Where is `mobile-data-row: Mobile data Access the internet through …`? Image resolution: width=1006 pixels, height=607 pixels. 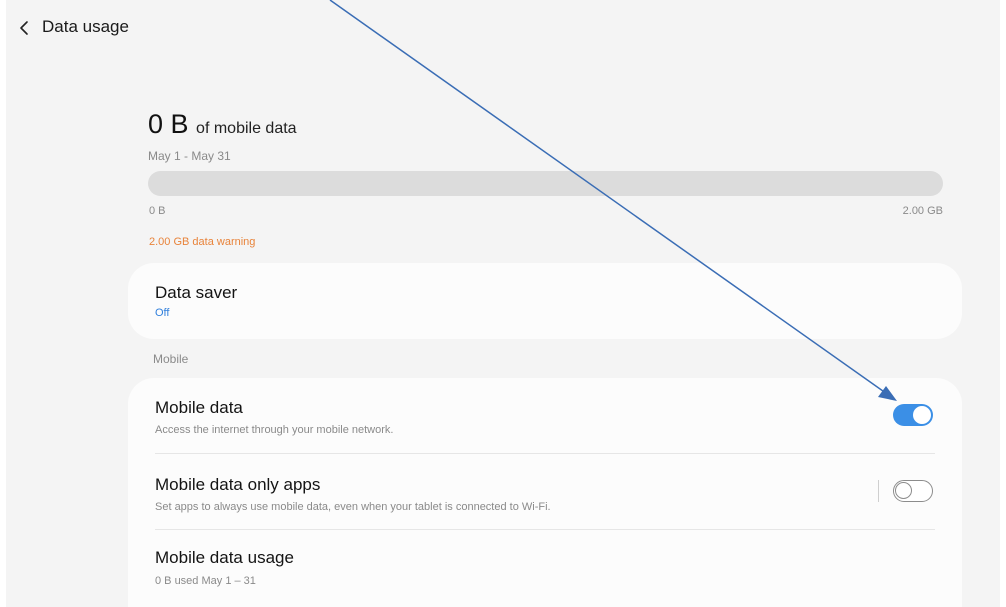
mobile-data-row: Mobile data Access the internet through … is located at coordinates (545, 415).